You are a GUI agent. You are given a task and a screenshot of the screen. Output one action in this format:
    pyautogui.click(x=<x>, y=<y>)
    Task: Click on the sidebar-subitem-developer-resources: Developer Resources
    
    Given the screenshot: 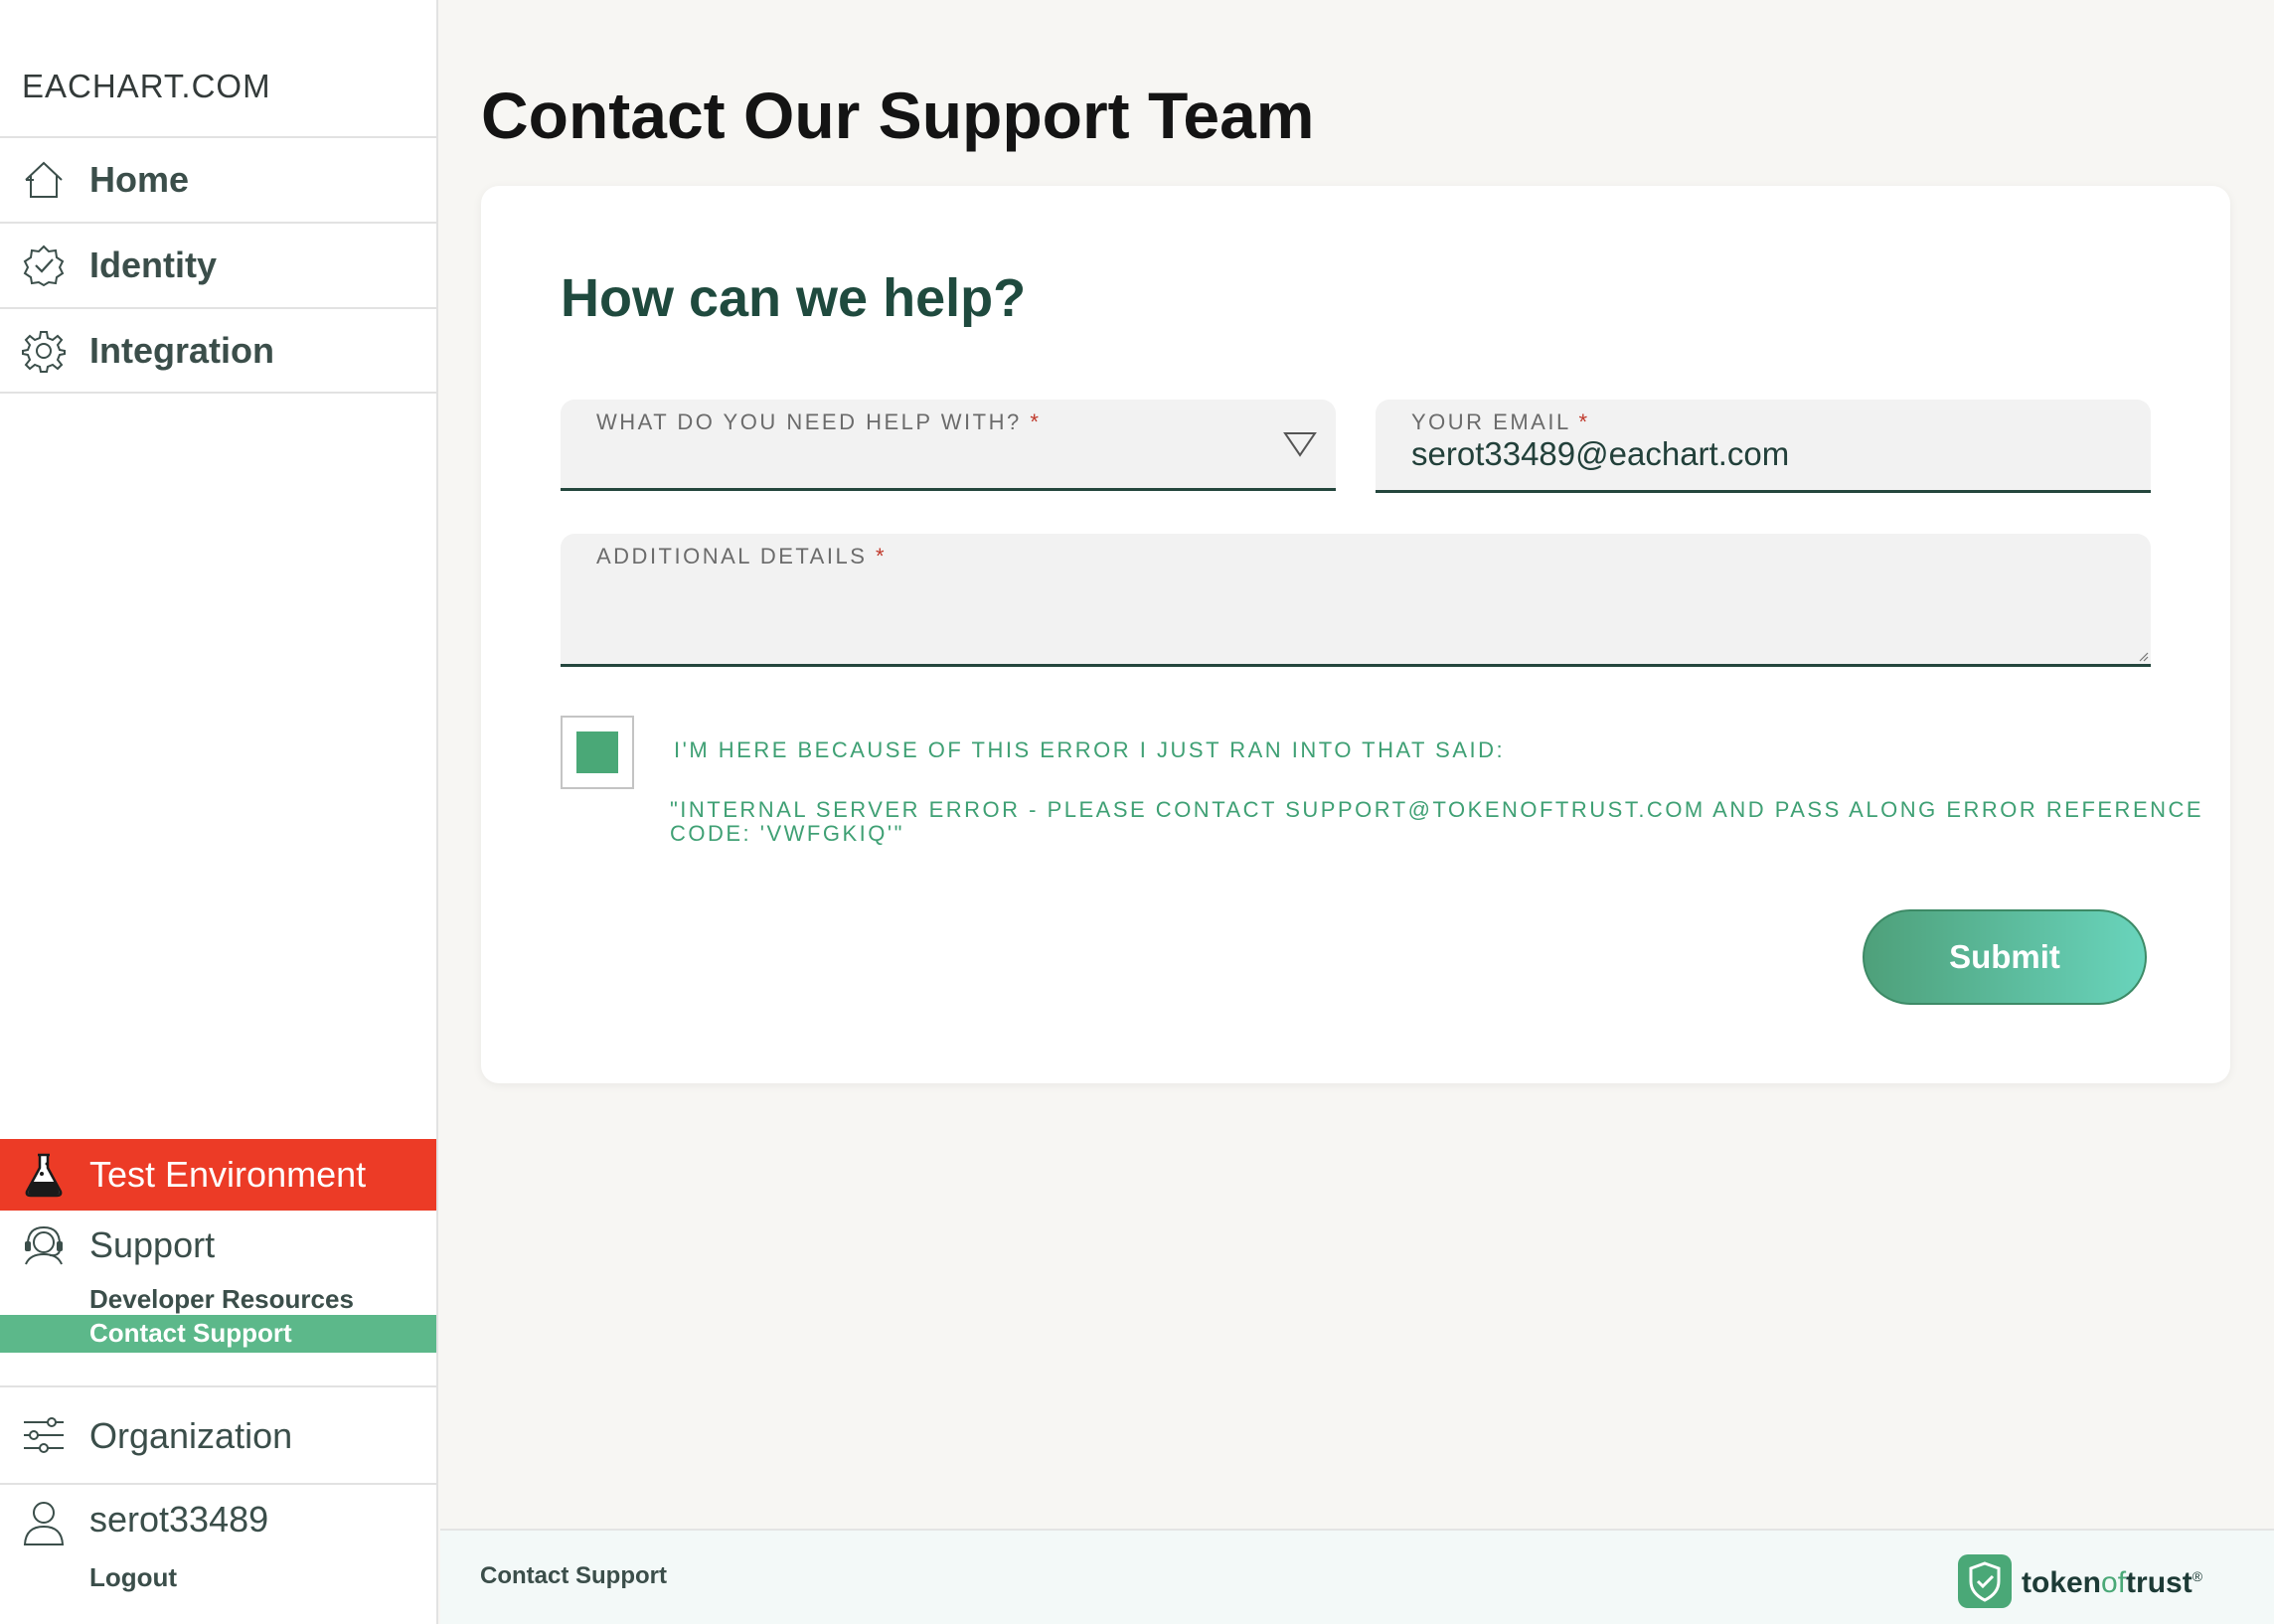 What is the action you would take?
    pyautogui.click(x=221, y=1299)
    